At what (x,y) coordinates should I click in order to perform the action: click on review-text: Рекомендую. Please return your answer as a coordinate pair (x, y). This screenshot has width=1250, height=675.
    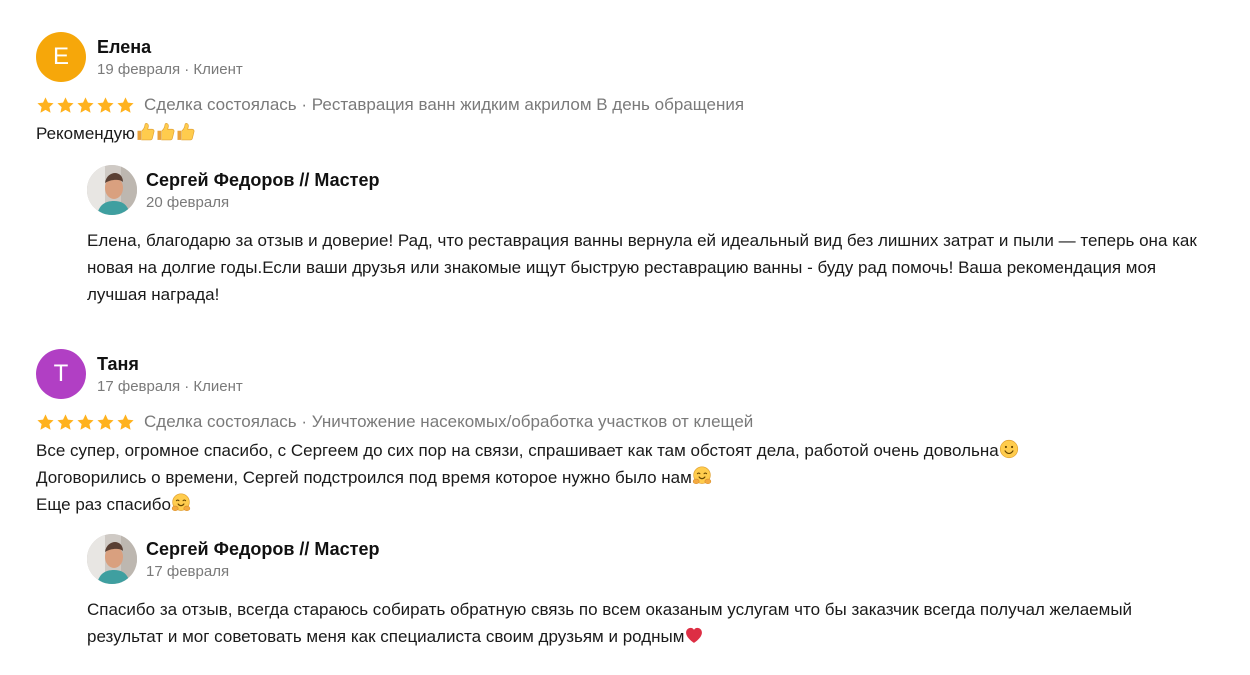
    Looking at the image, I should click on (631, 133).